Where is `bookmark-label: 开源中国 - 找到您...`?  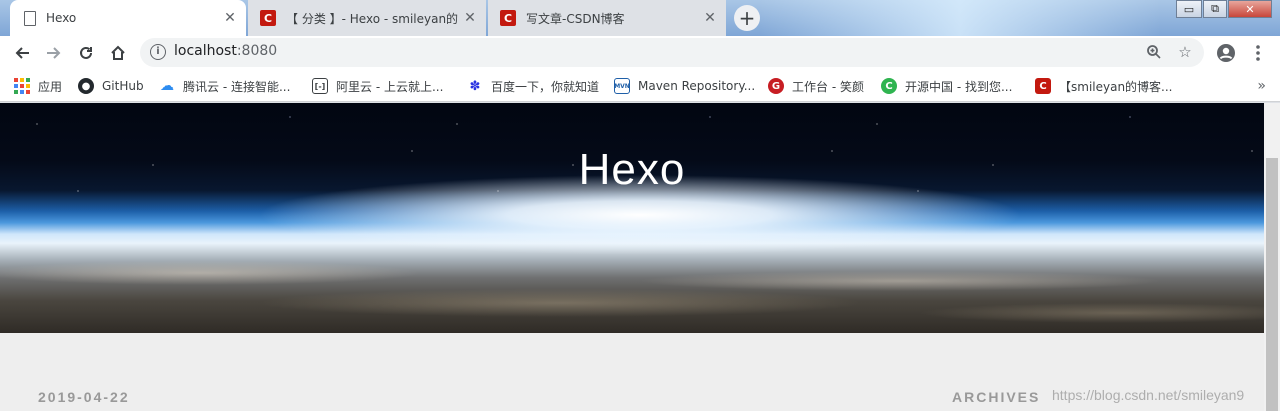 bookmark-label: 开源中国 - 找到您... is located at coordinates (959, 86).